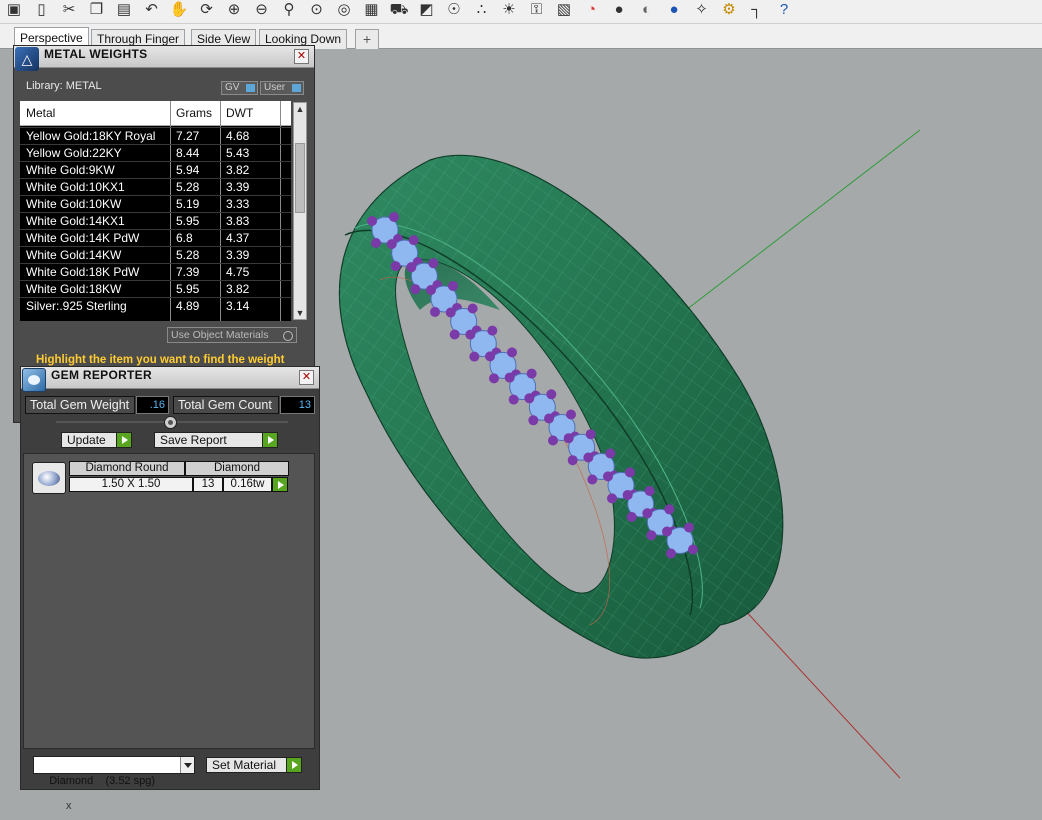 The height and width of the screenshot is (820, 1042). Describe the element at coordinates (232, 335) in the screenshot. I see `use-object-materials-toggle: Use Object Materials` at that location.